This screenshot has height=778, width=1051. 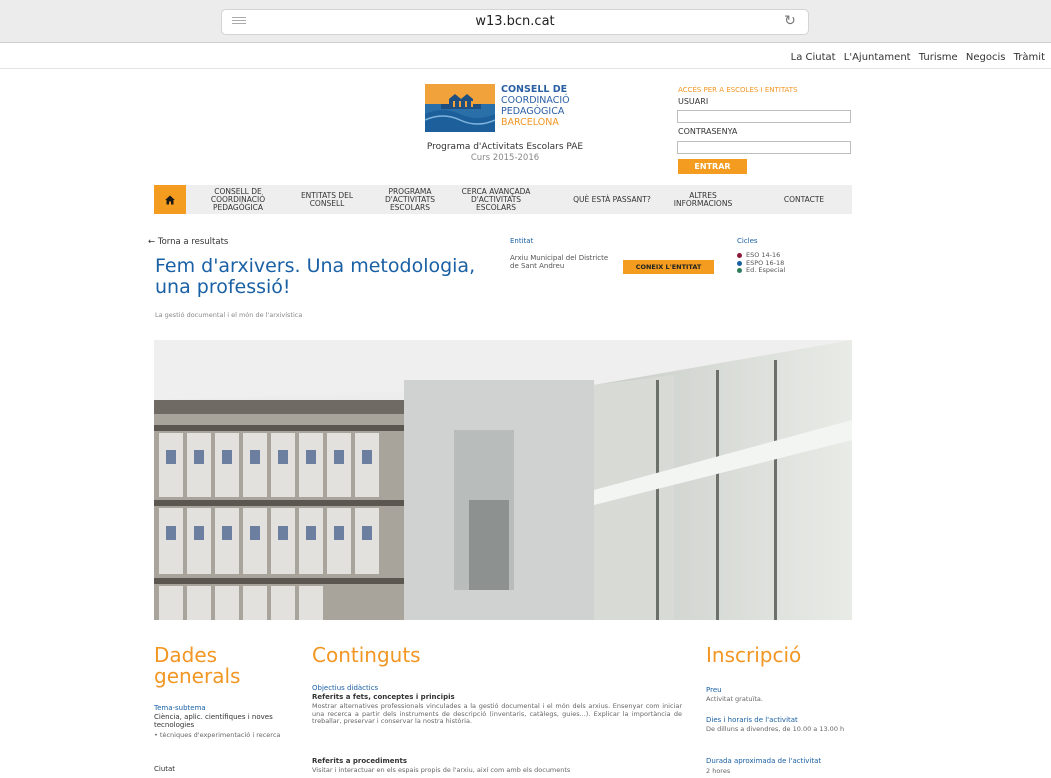 What do you see at coordinates (764, 147) in the screenshot?
I see `password-input` at bounding box center [764, 147].